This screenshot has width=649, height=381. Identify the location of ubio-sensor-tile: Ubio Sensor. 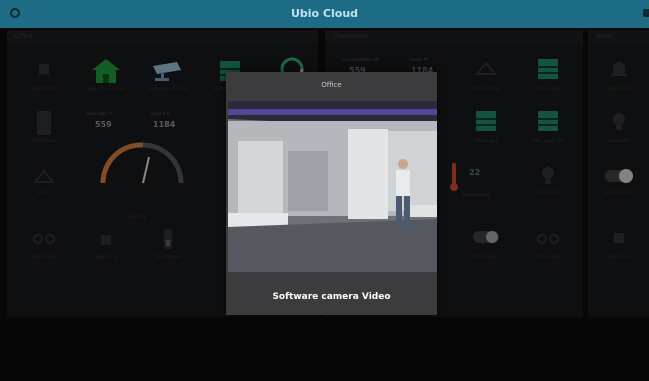
(618, 178).